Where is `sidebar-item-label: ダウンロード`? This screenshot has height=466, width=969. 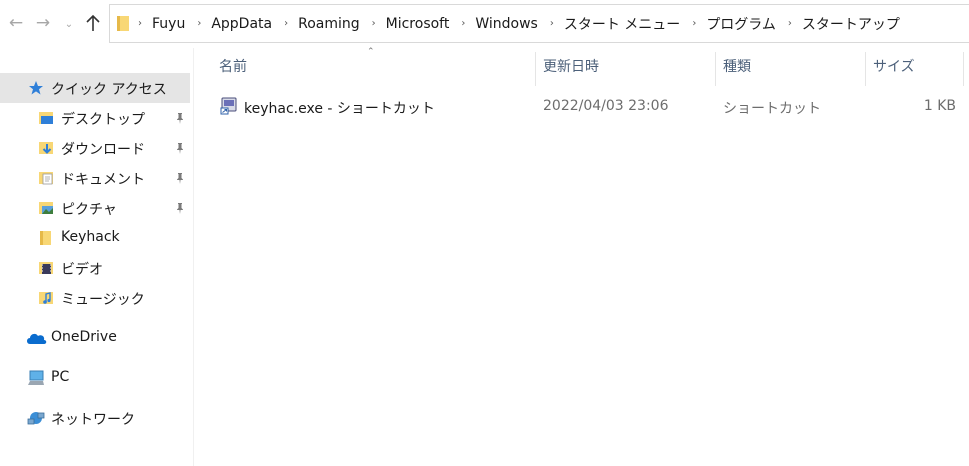
sidebar-item-label: ダウンロード is located at coordinates (103, 150).